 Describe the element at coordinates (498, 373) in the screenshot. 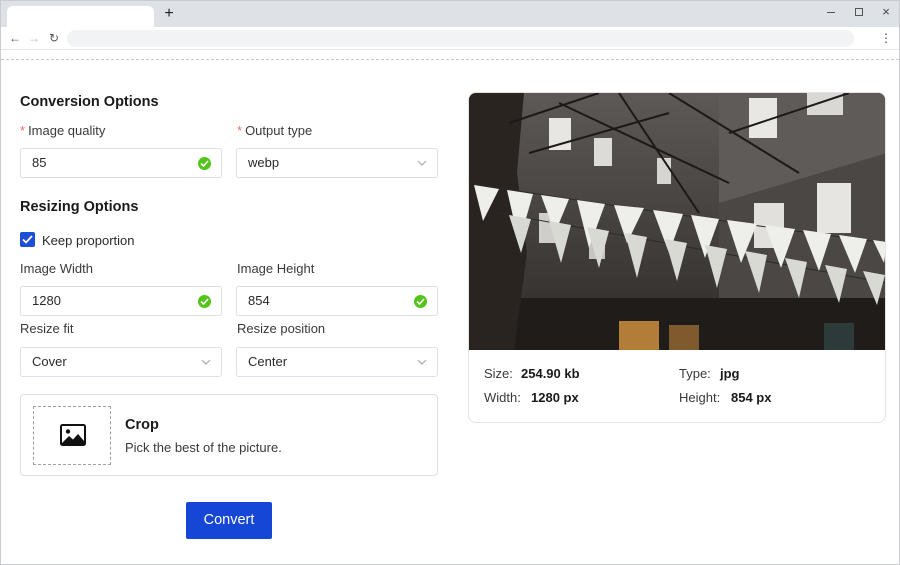

I see `size-key: Size:` at that location.